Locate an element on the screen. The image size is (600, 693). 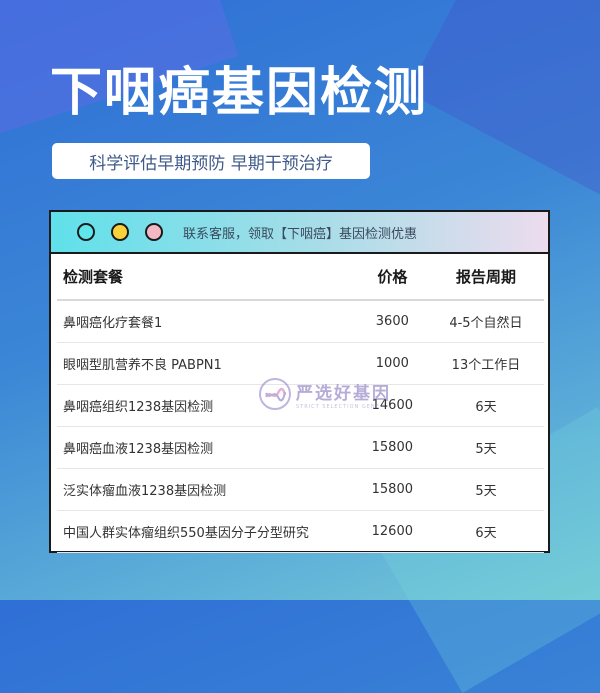
subtitle-banner: 科学评估早期预防 早期干预治疗 is located at coordinates (211, 161).